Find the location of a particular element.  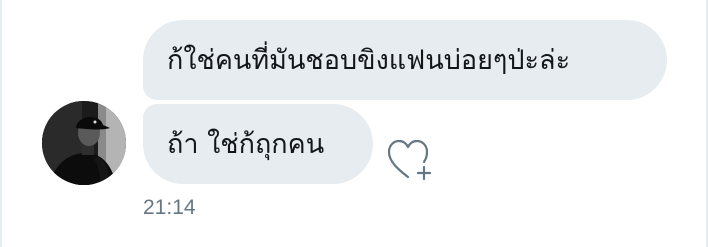

heart-plus-icon is located at coordinates (409, 160).